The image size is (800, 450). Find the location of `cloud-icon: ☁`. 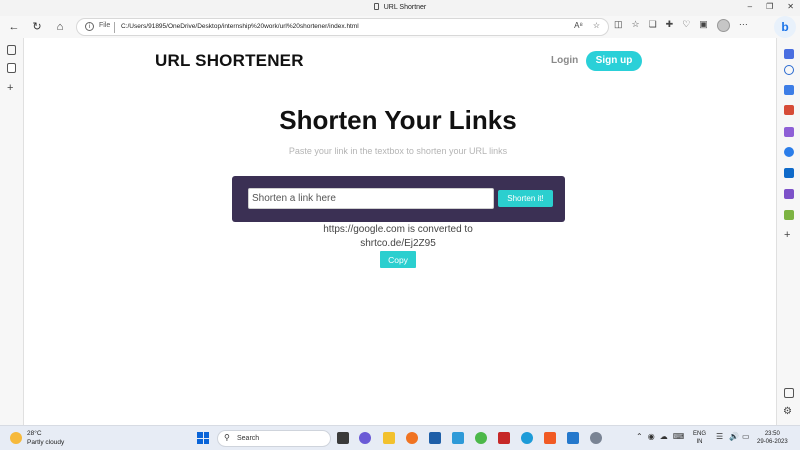

cloud-icon: ☁ is located at coordinates (664, 436).